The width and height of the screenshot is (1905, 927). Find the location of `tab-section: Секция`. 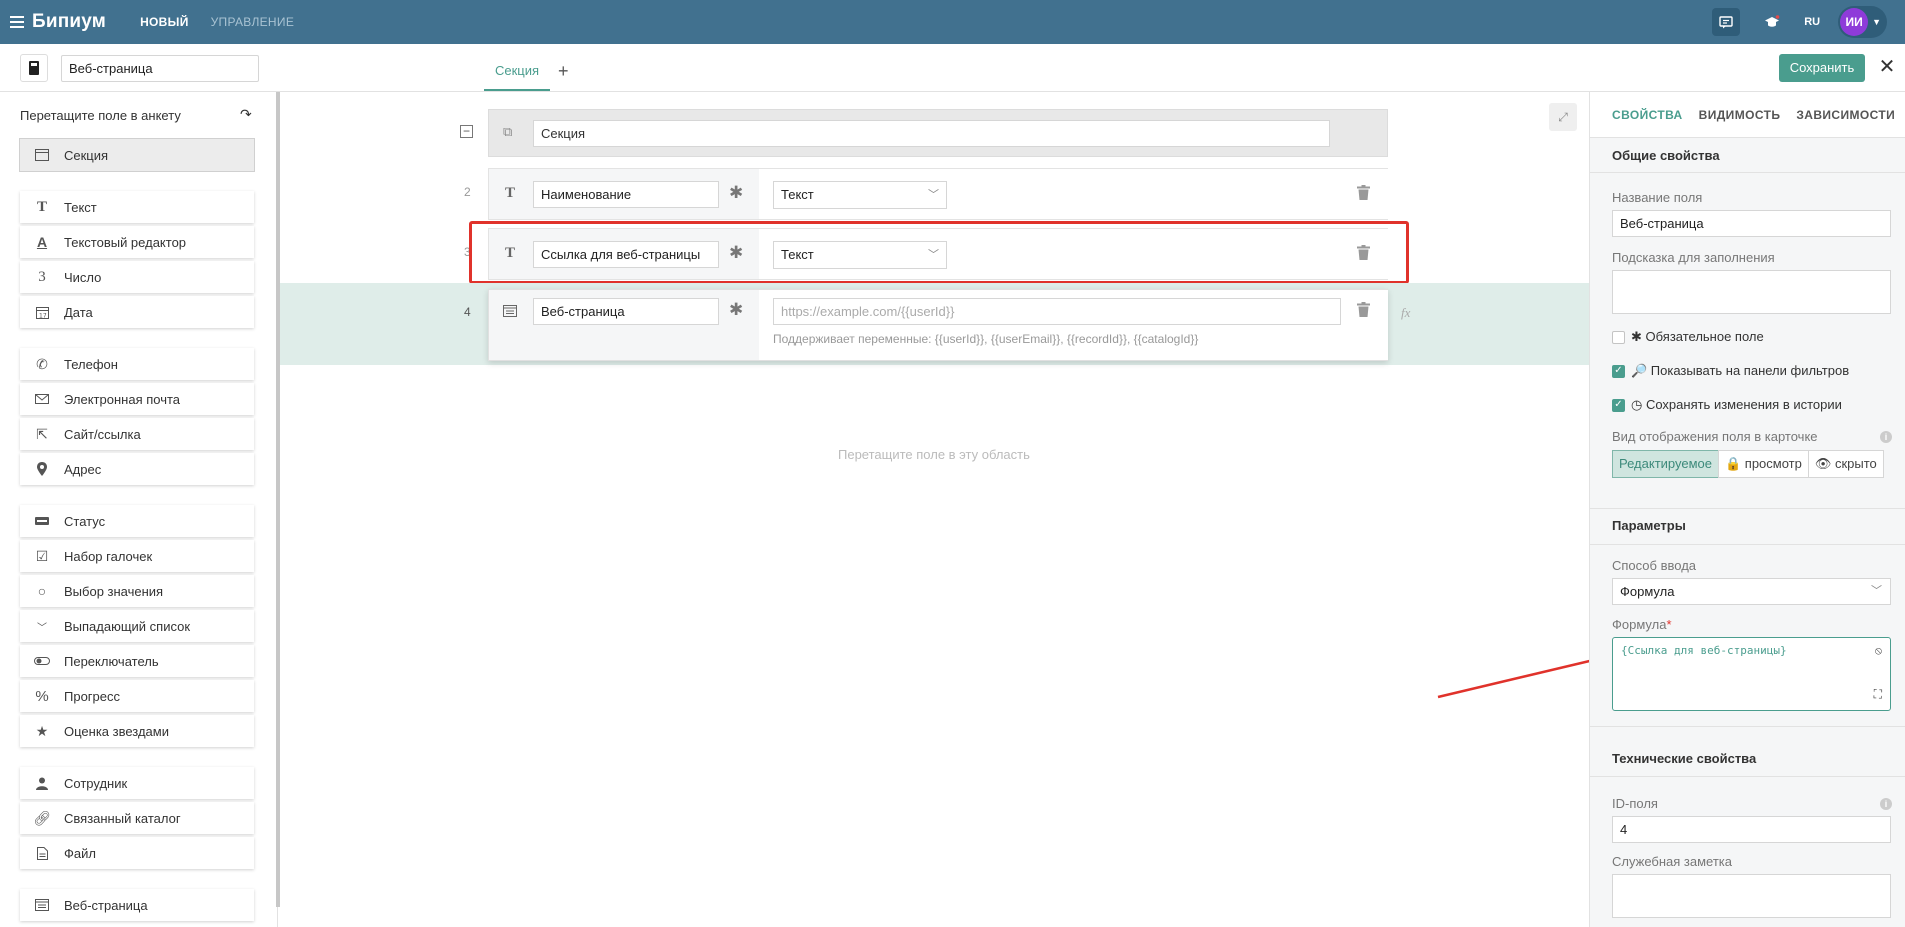

tab-section: Секция is located at coordinates (517, 73).